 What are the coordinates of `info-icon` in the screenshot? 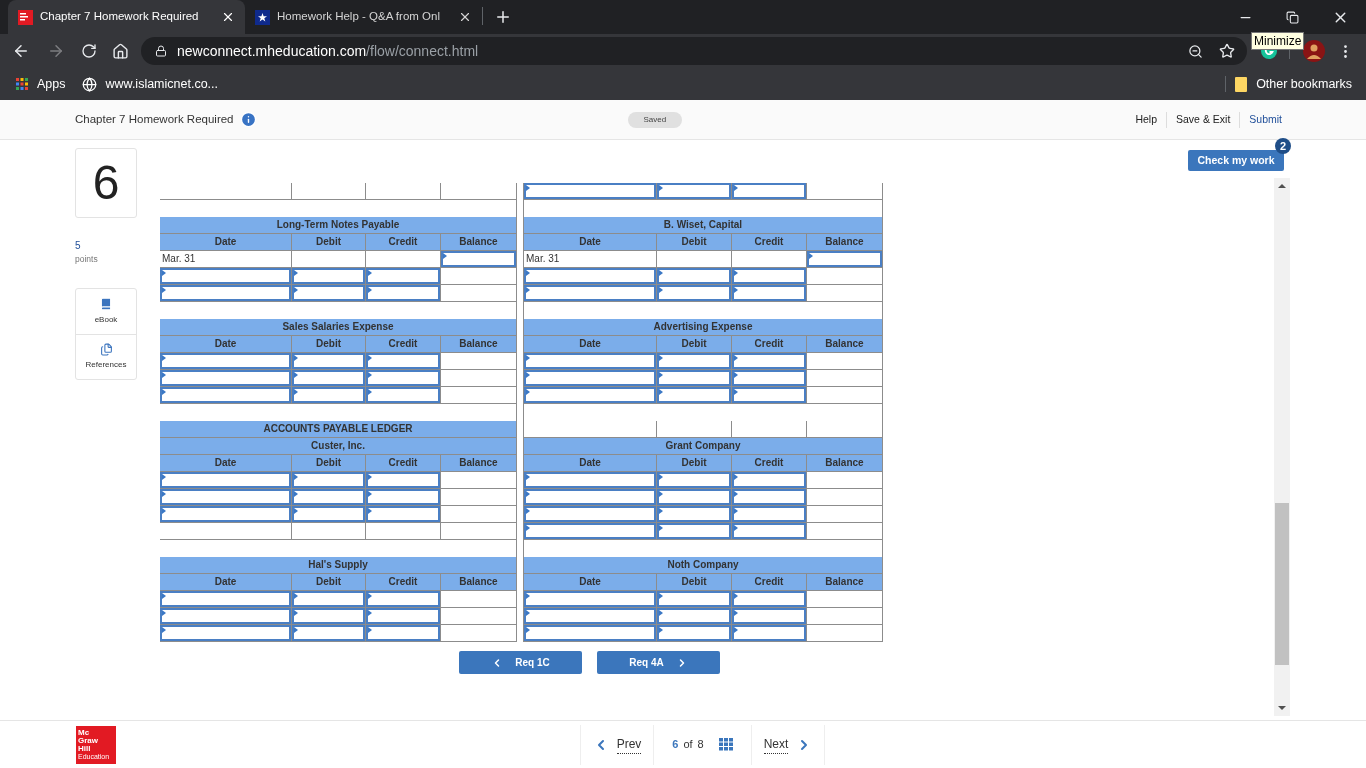 It's located at (248, 119).